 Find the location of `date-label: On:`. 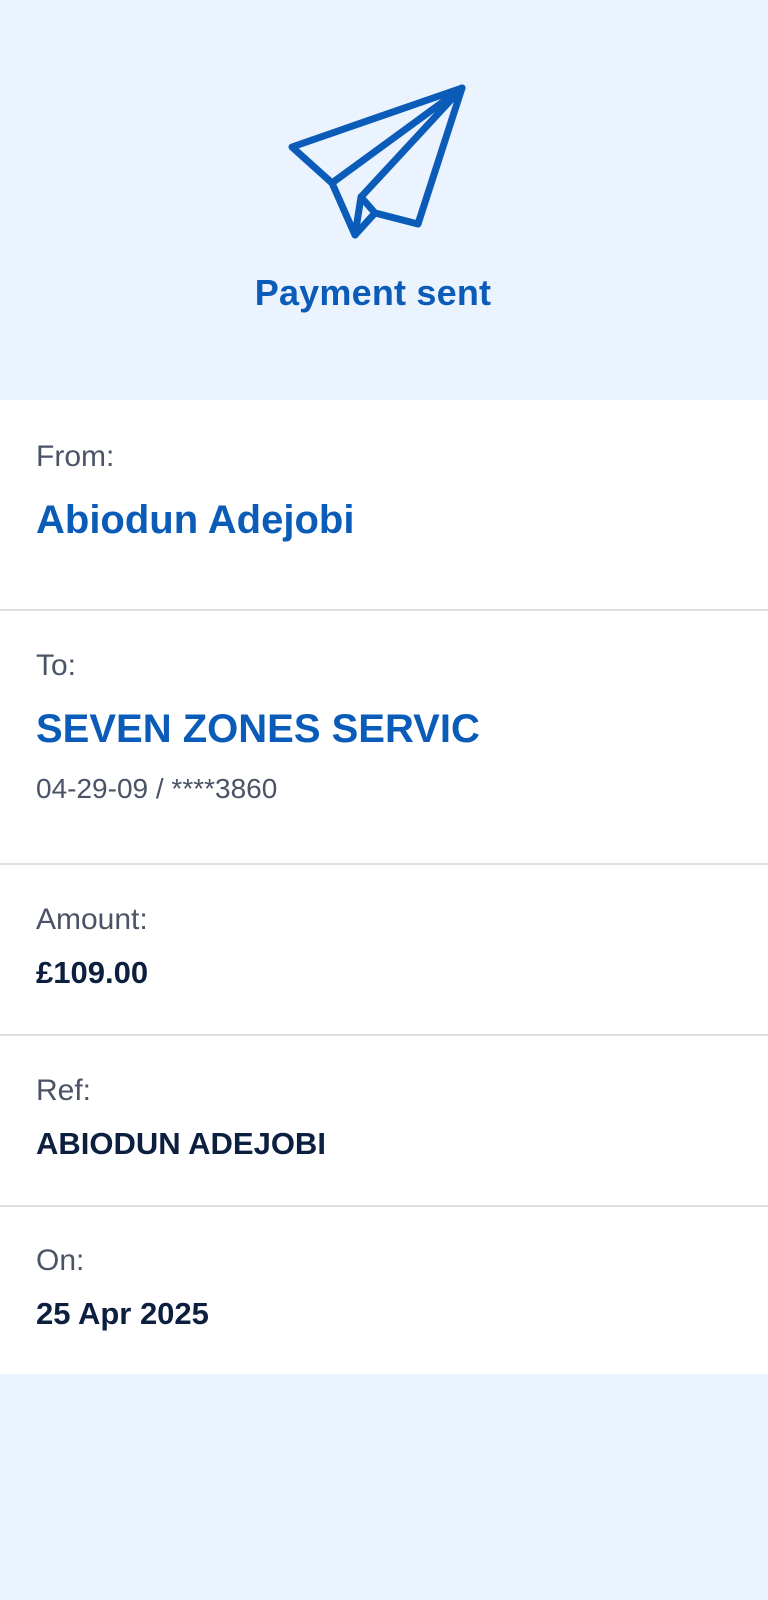

date-label: On: is located at coordinates (60, 1260).